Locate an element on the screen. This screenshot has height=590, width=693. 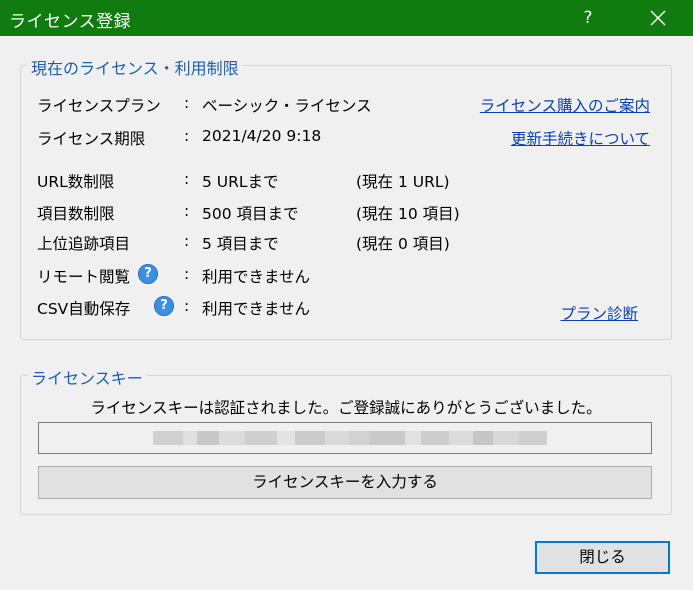
item-limit-current: (現在 10 項目) is located at coordinates (408, 214).